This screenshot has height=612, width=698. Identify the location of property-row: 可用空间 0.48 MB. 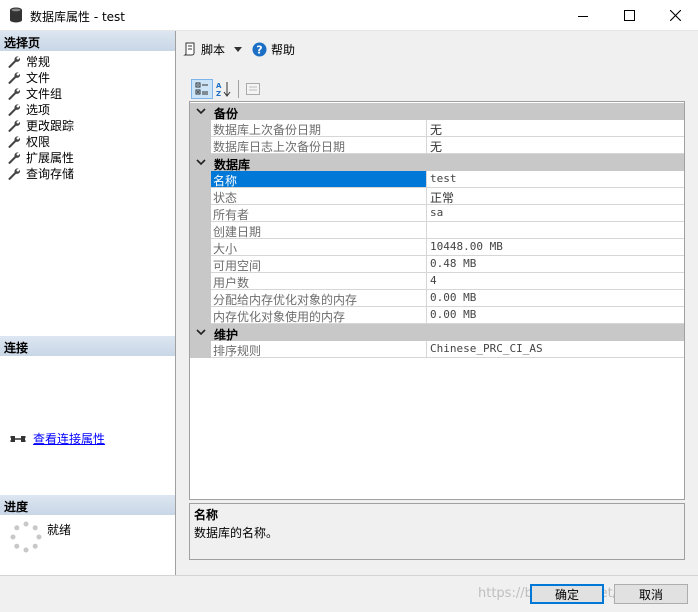
(447, 264).